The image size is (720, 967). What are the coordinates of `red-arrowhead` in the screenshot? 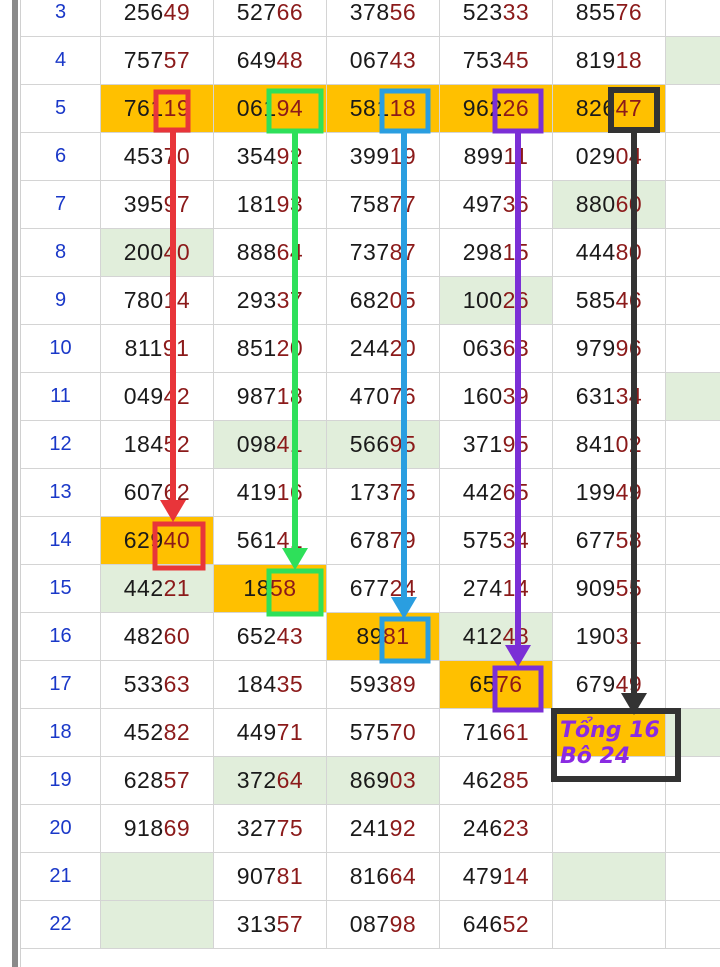 It's located at (173, 511).